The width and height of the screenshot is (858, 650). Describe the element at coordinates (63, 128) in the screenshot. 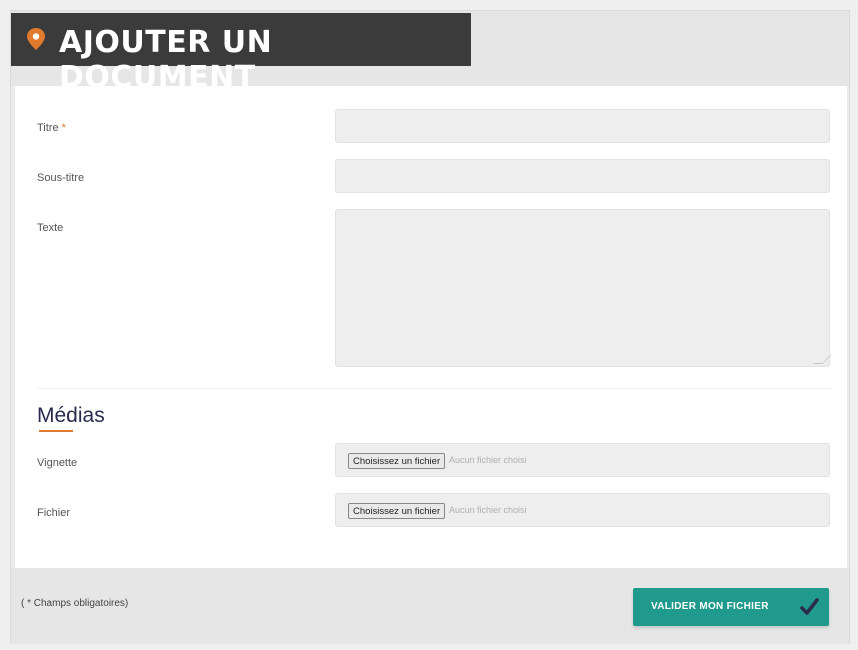

I see `required-star: *` at that location.